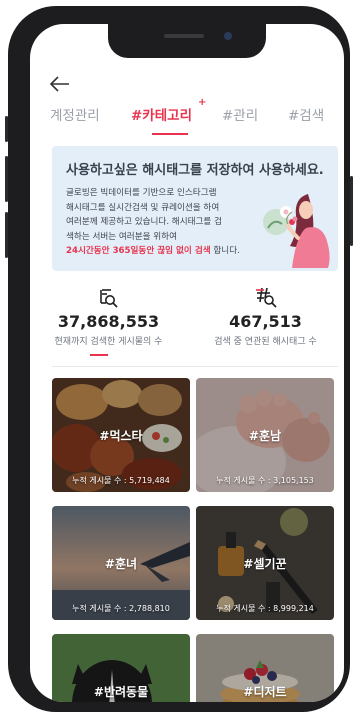 The width and height of the screenshot is (358, 717). I want to click on info-line: 해시태그를 실시간검색 및 큐레이션을 하여, so click(143, 207).